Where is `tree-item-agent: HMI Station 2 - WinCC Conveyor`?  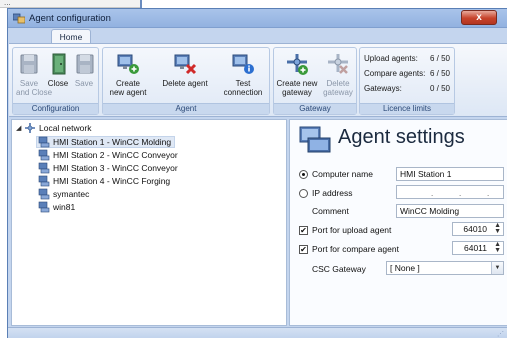 tree-item-agent: HMI Station 2 - WinCC Conveyor is located at coordinates (108, 155).